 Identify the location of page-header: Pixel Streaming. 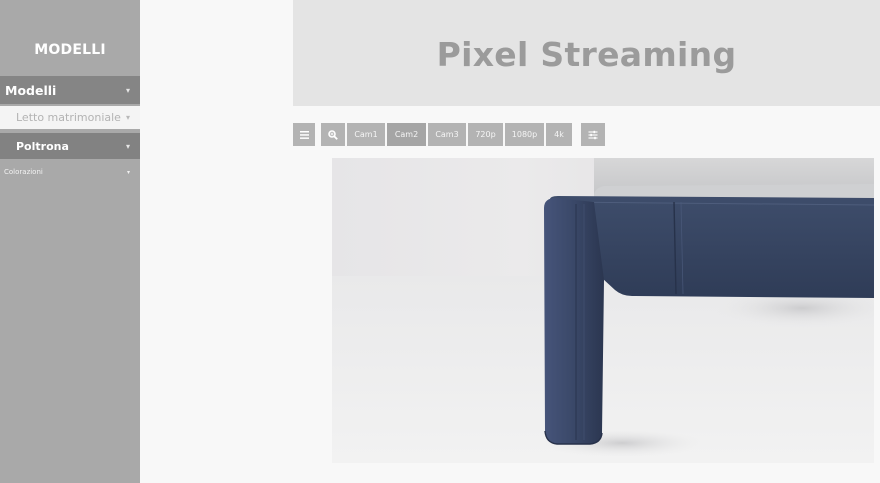
(586, 53).